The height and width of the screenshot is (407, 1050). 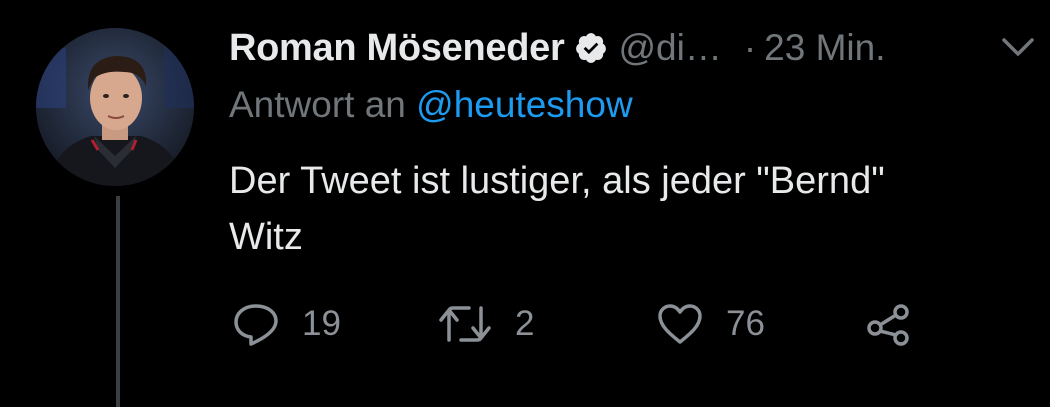 I want to click on author-name: Roman Möseneder, so click(x=397, y=48).